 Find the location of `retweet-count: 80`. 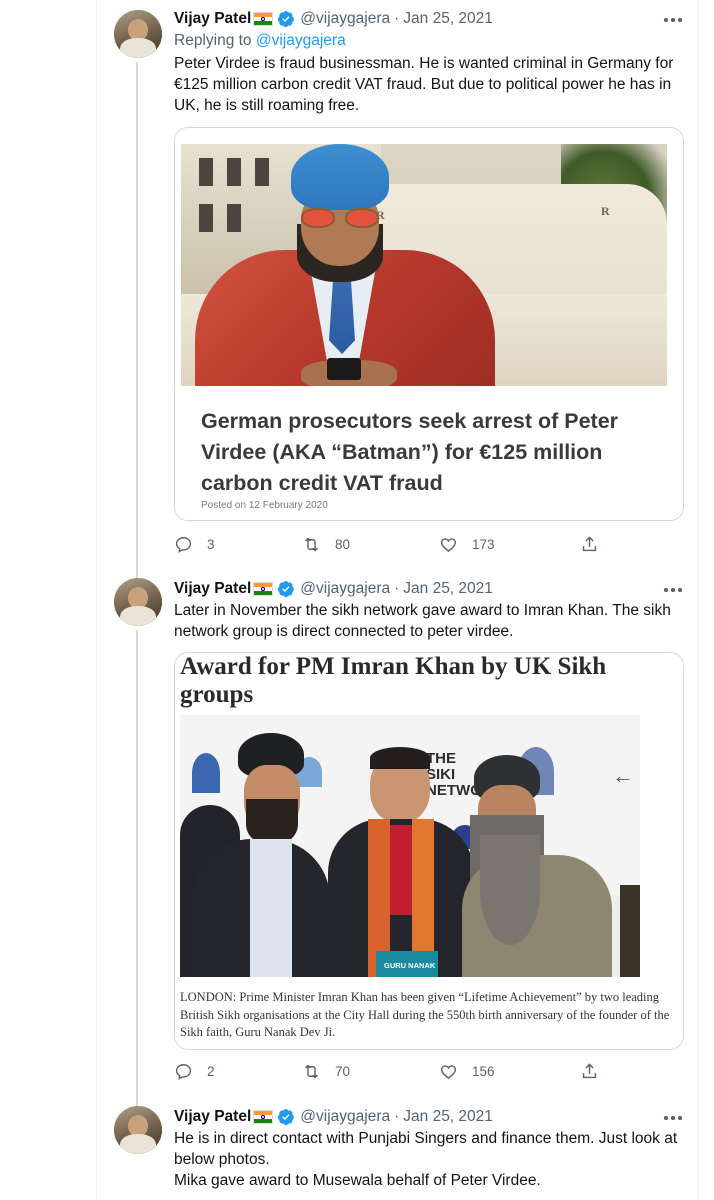

retweet-count: 80 is located at coordinates (343, 544).